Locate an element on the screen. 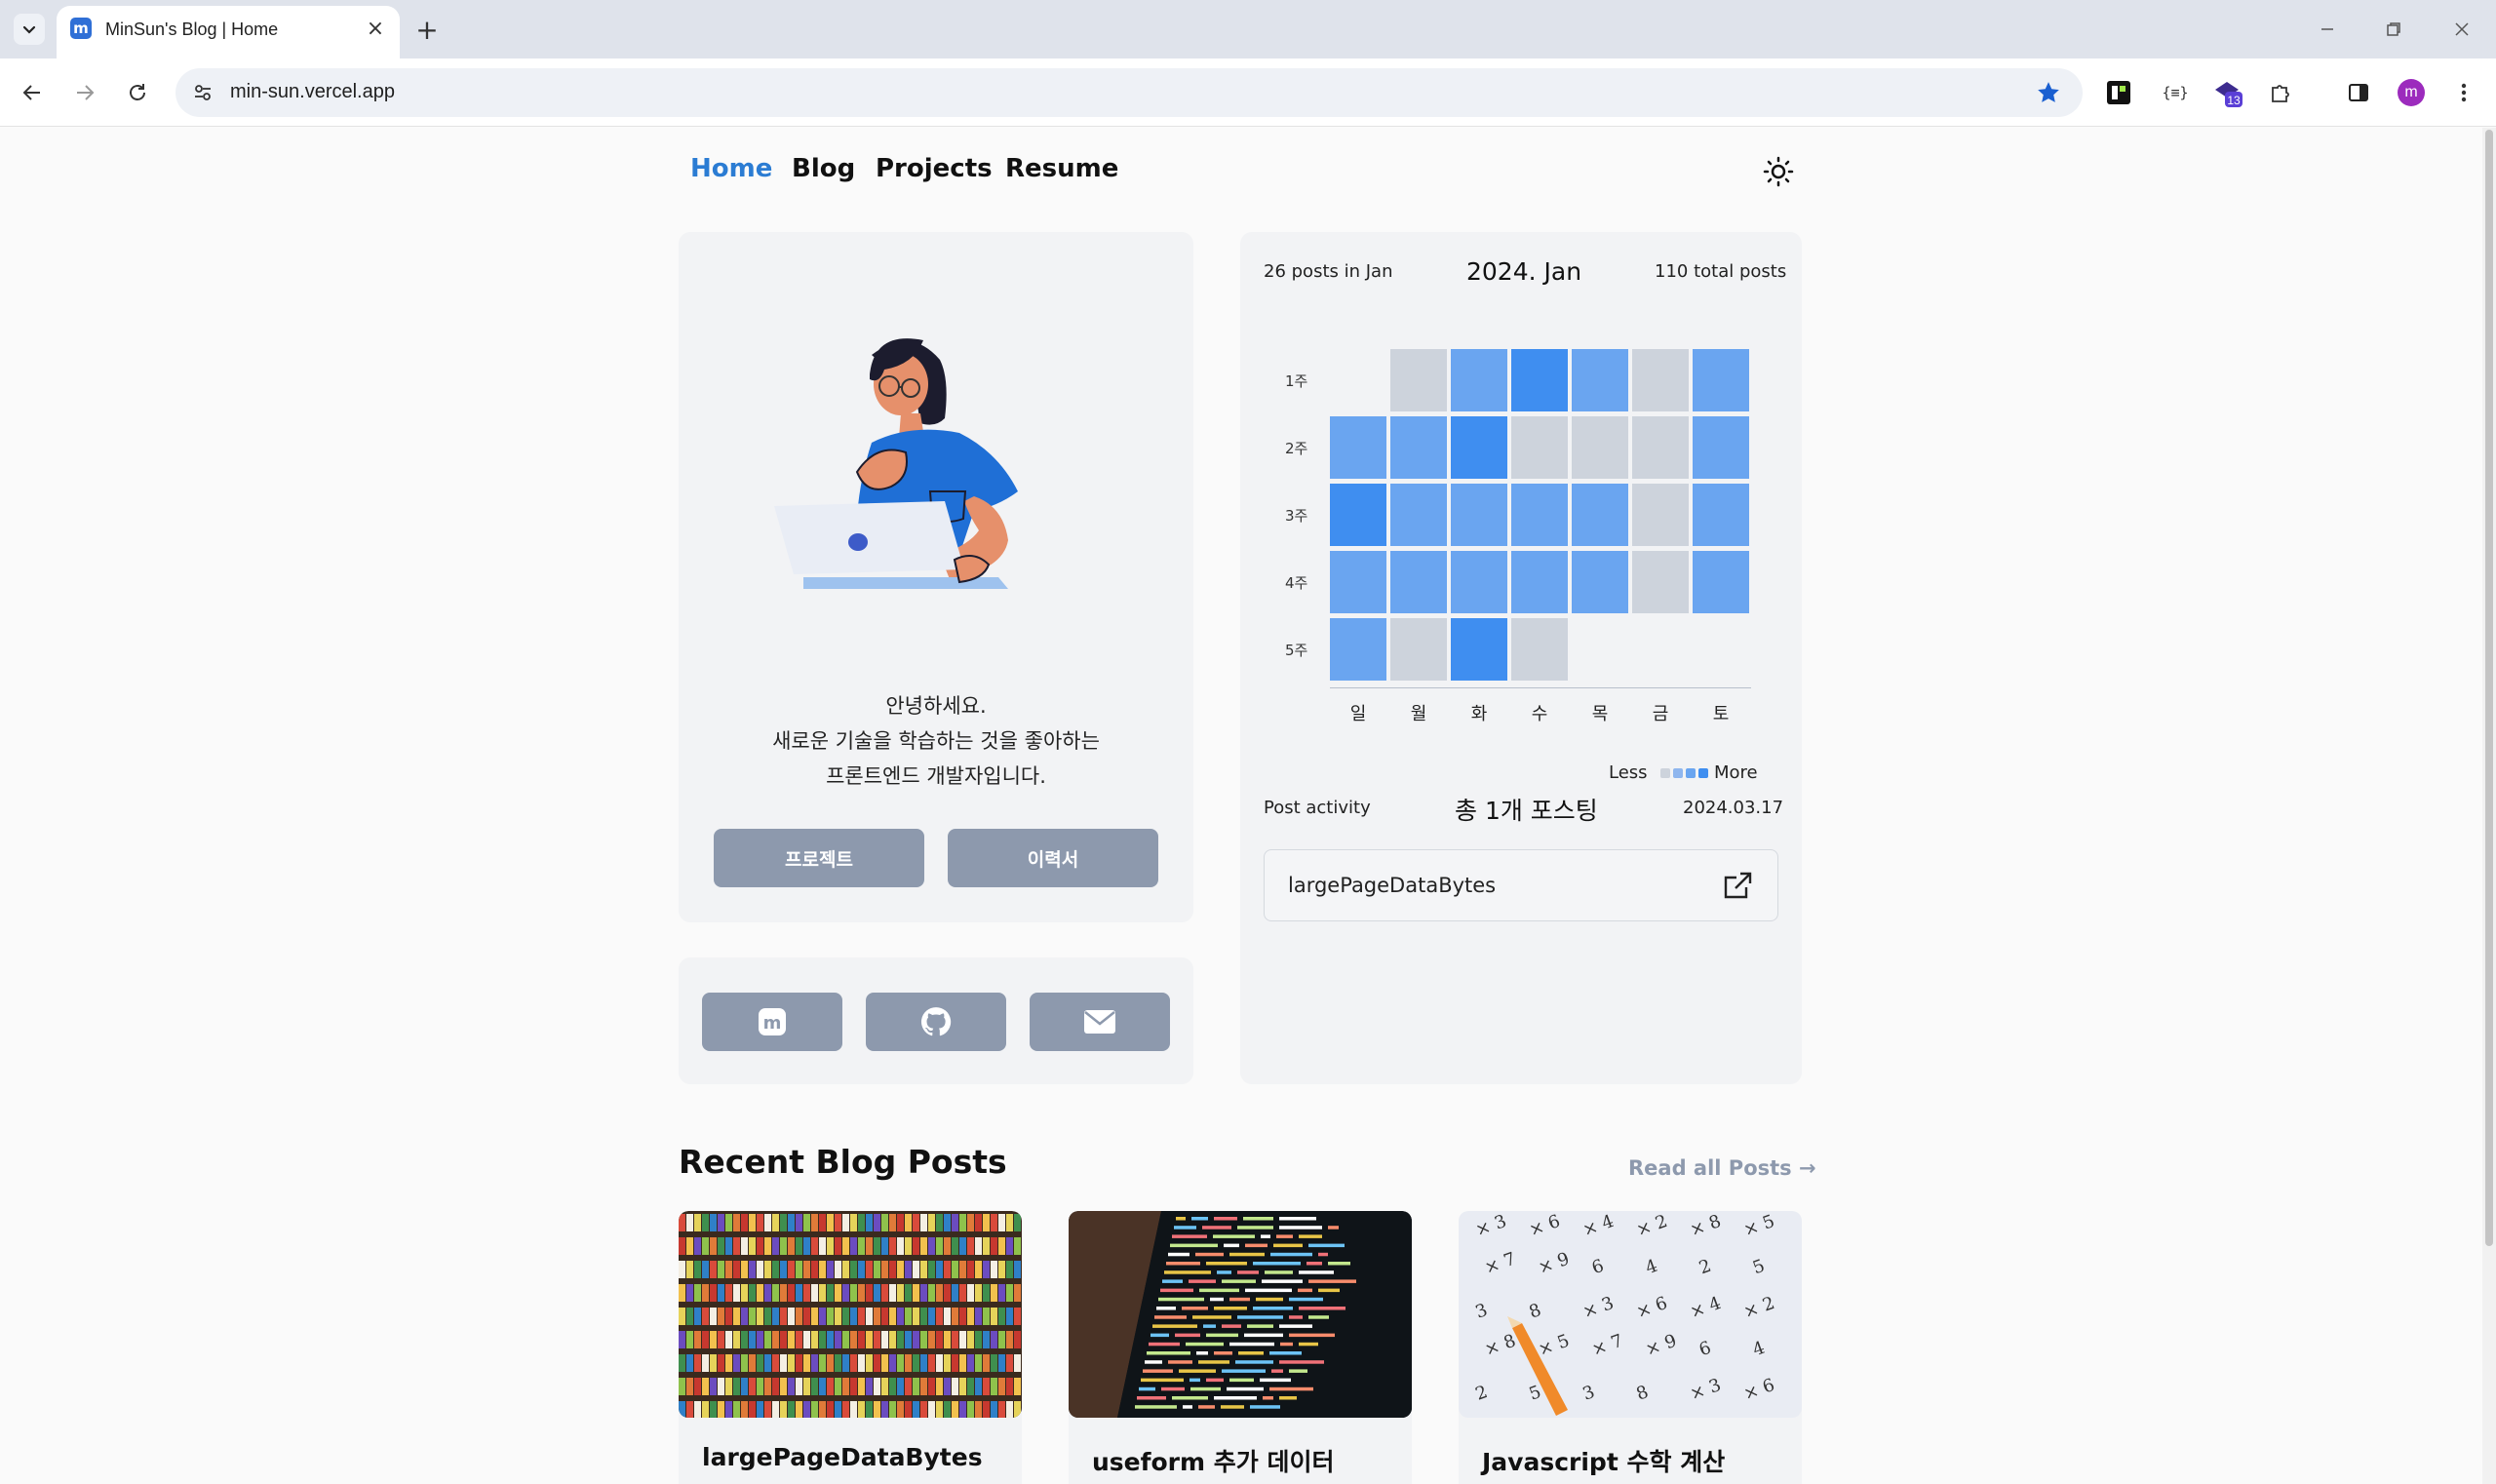 The height and width of the screenshot is (1484, 2496). restore-icon is located at coordinates (2393, 29).